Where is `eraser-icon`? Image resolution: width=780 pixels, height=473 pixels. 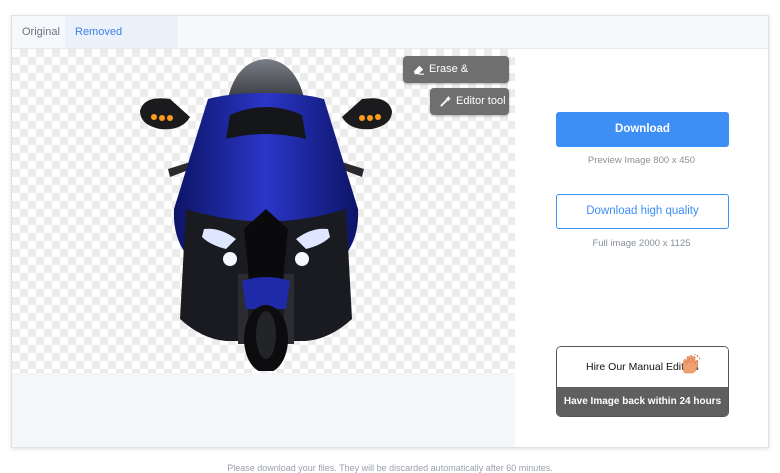
eraser-icon is located at coordinates (419, 70).